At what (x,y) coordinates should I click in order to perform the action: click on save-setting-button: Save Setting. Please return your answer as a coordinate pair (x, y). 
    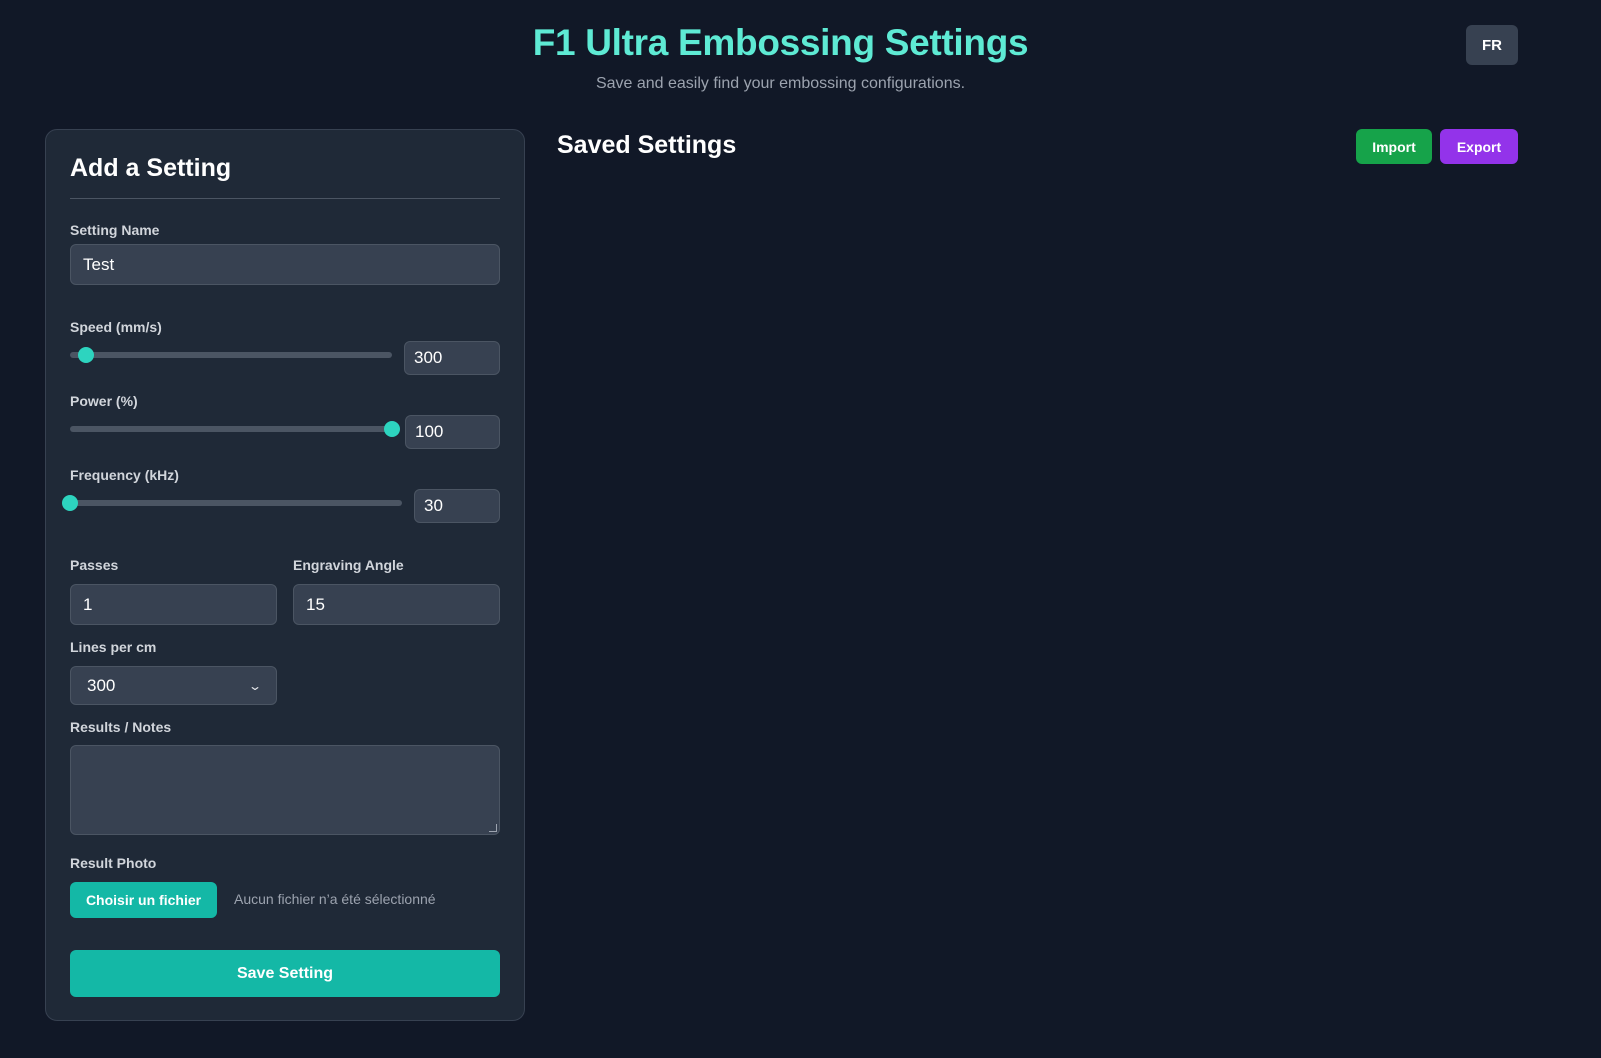
    Looking at the image, I should click on (285, 973).